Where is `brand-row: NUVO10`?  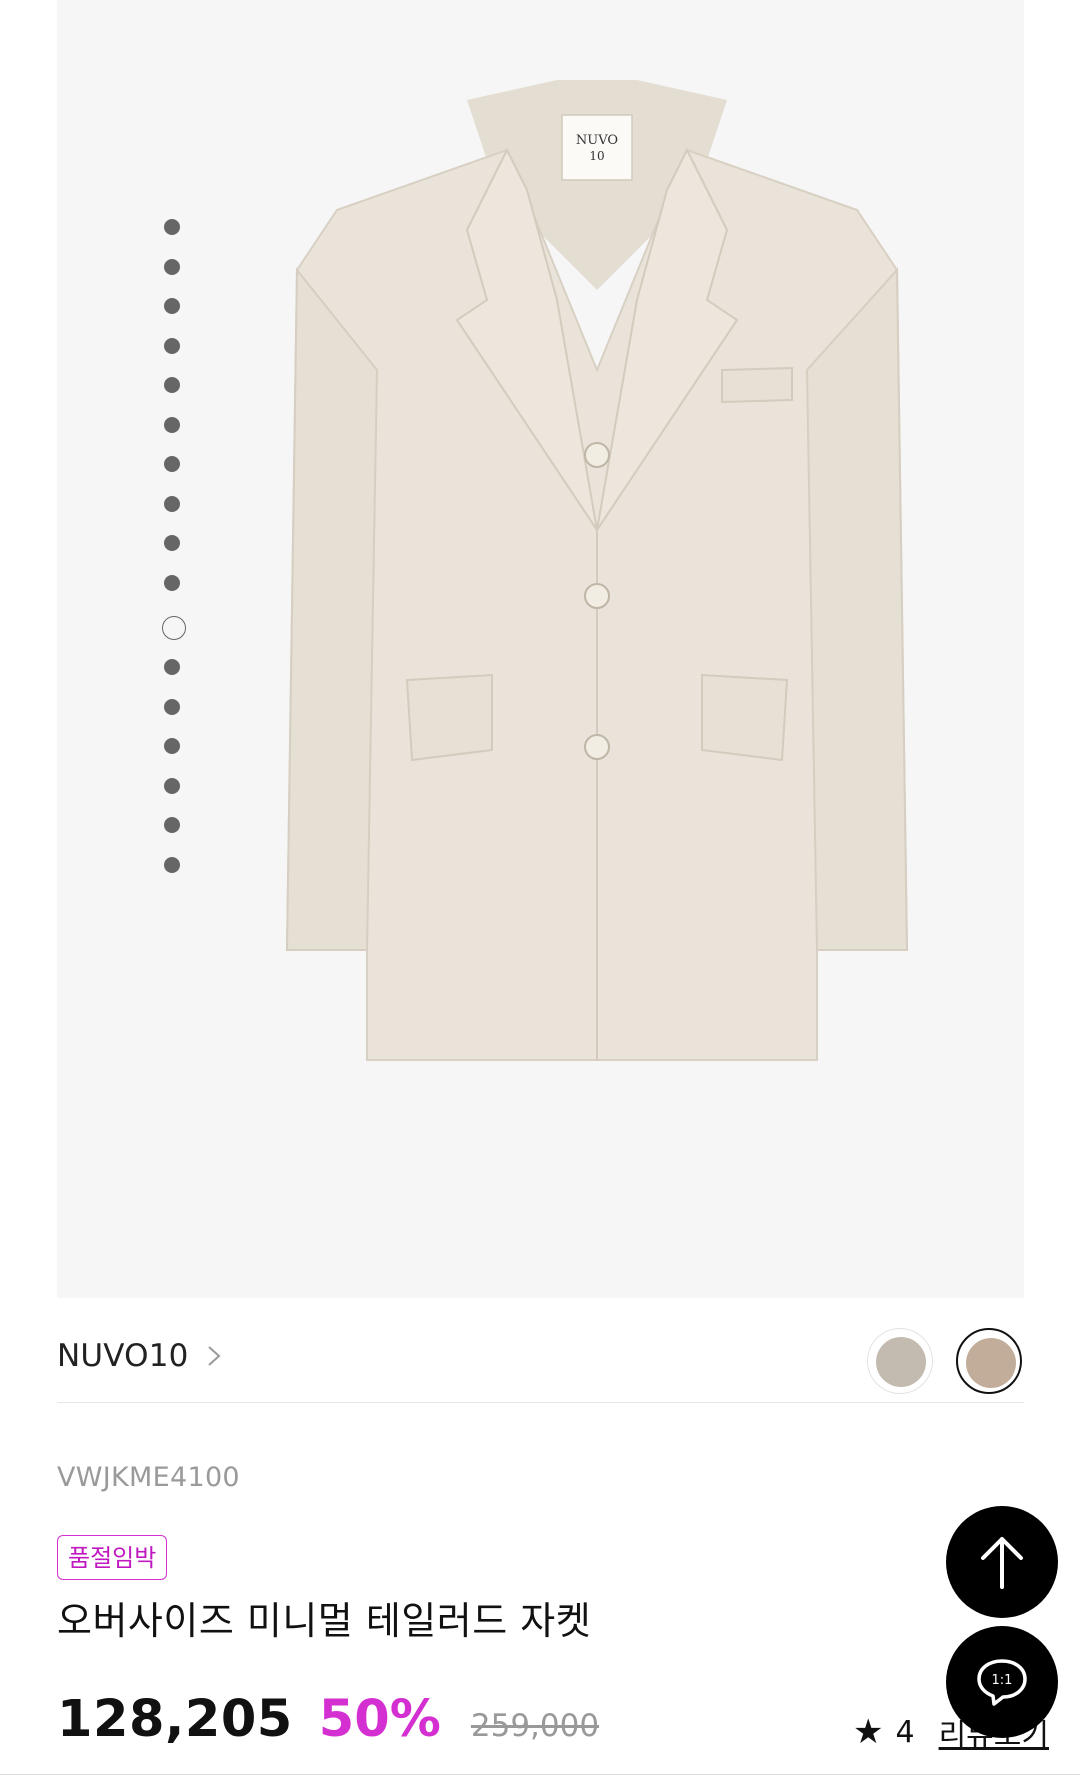
brand-row: NUVO10 is located at coordinates (540, 1359).